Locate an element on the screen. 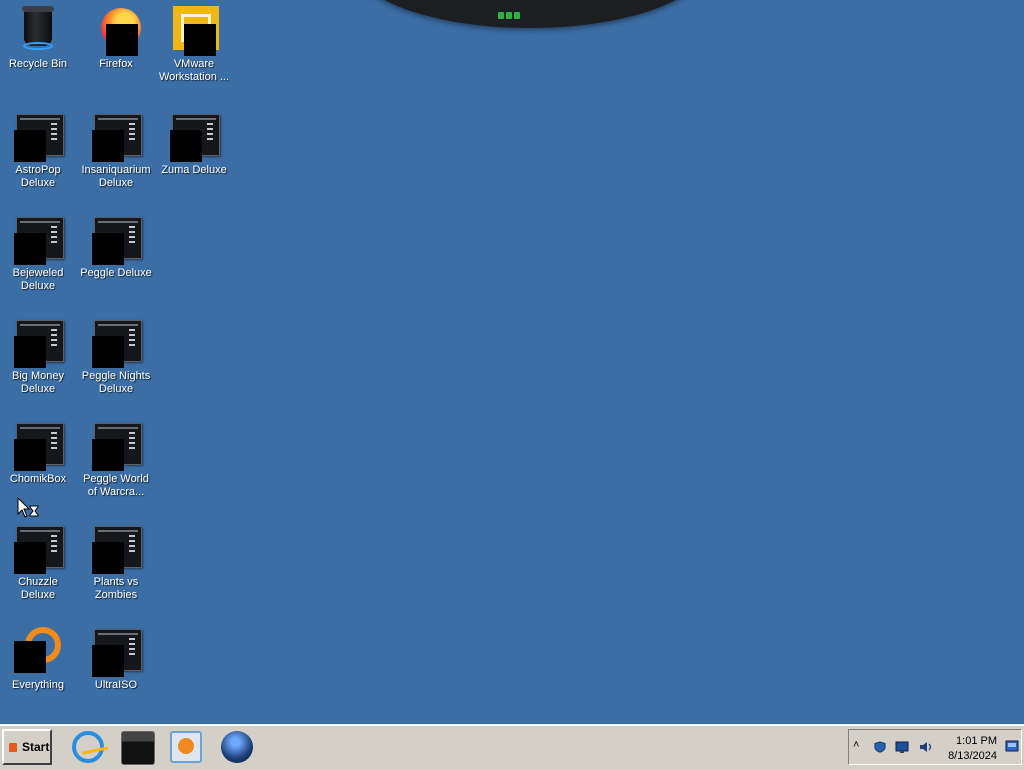 This screenshot has width=1024, height=769. globe-icon is located at coordinates (237, 747).